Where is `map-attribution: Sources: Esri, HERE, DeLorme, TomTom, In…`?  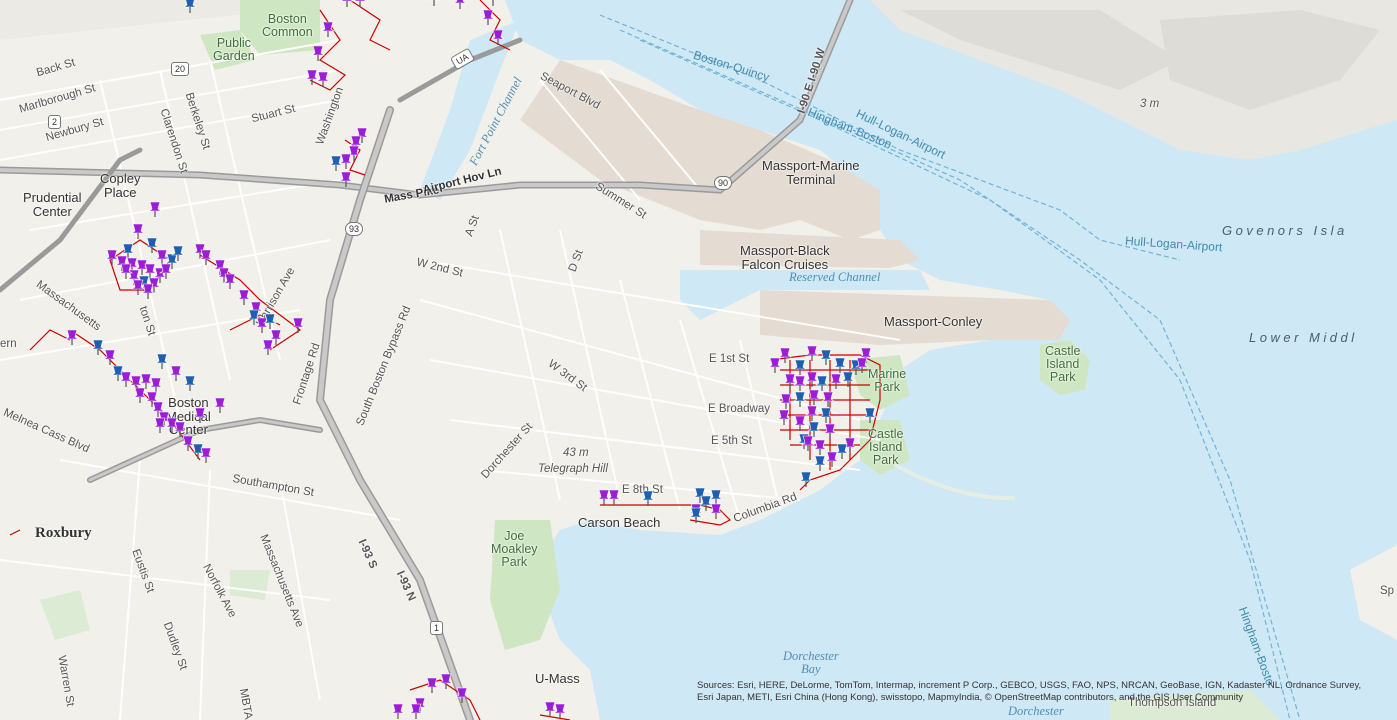 map-attribution: Sources: Esri, HERE, DeLorme, TomTom, In… is located at coordinates (1029, 691).